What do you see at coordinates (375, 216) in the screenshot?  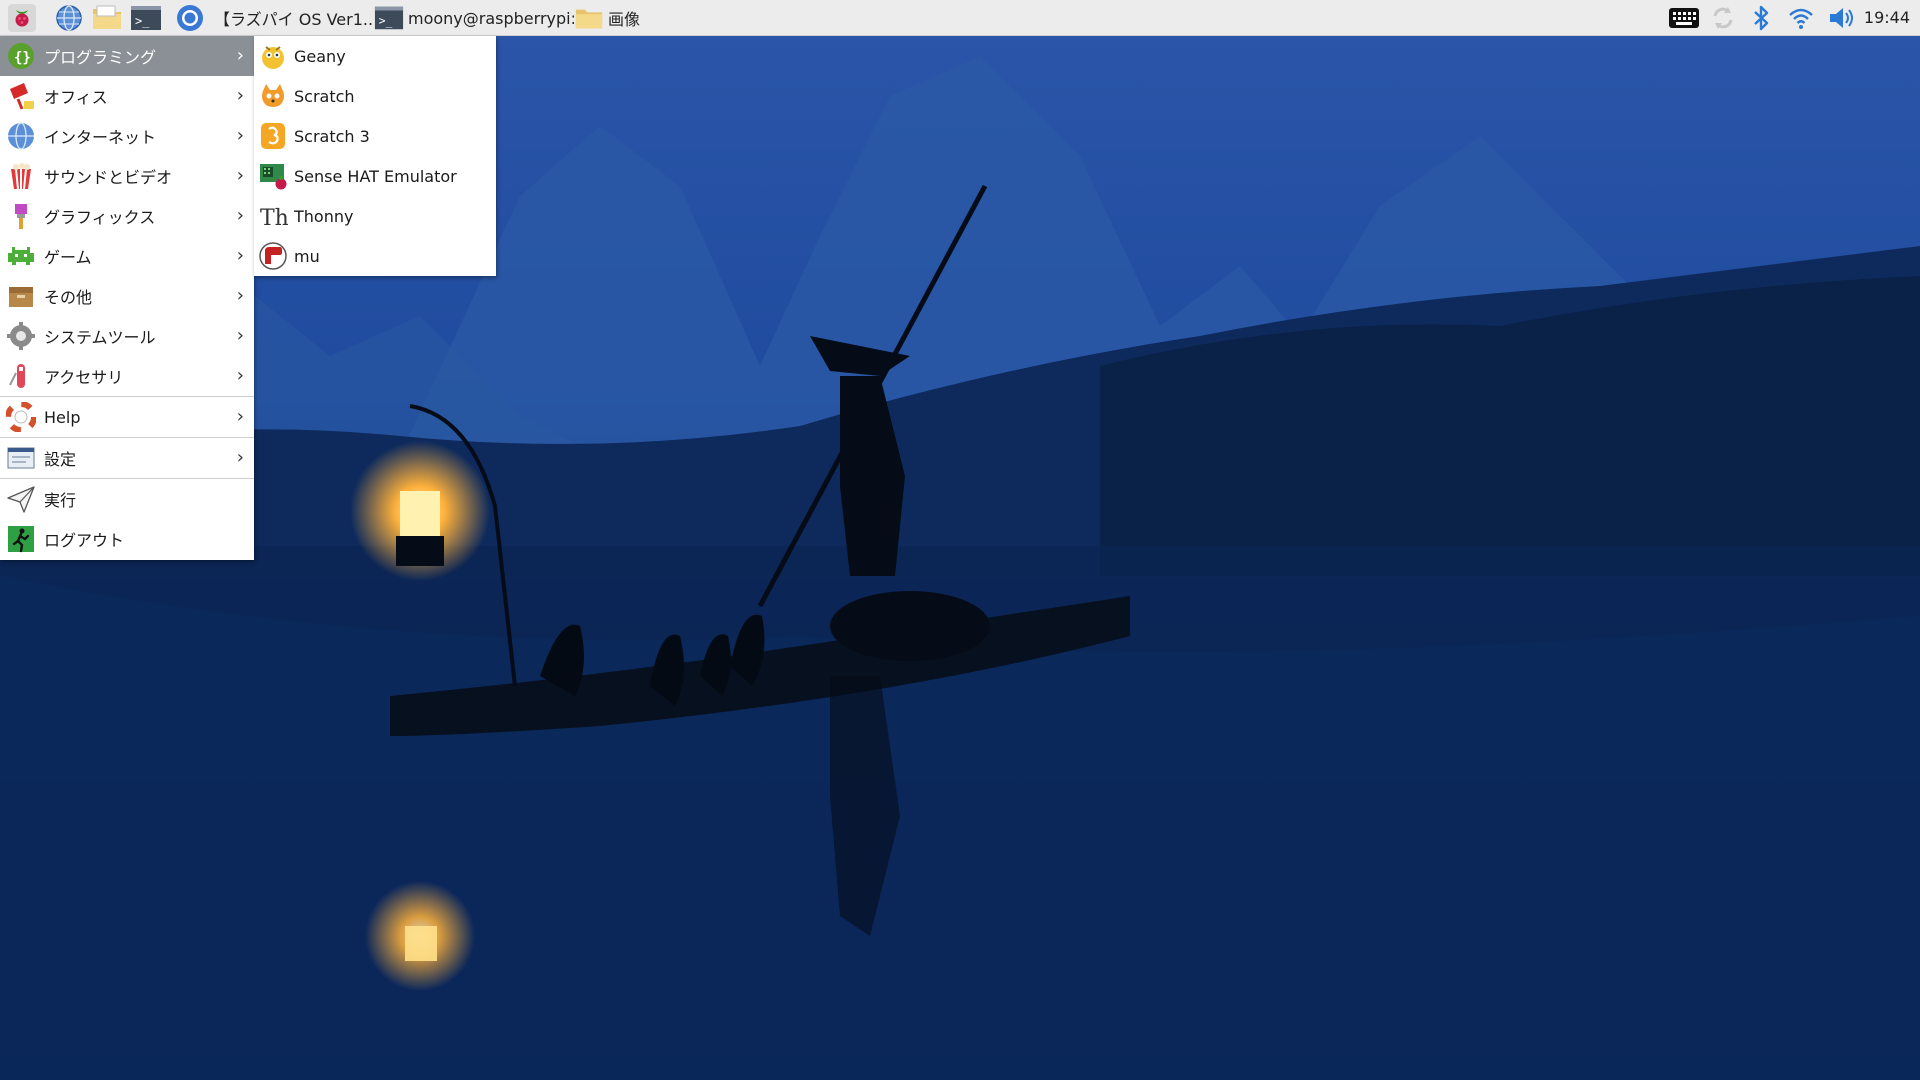 I see `submenu-item-thonny: Th Thonny` at bounding box center [375, 216].